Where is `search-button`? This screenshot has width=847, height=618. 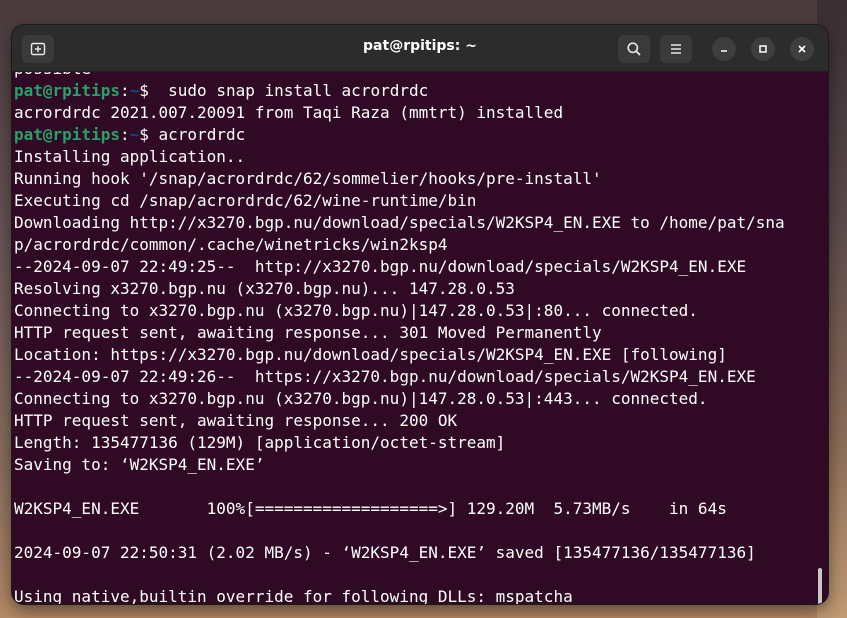 search-button is located at coordinates (634, 49).